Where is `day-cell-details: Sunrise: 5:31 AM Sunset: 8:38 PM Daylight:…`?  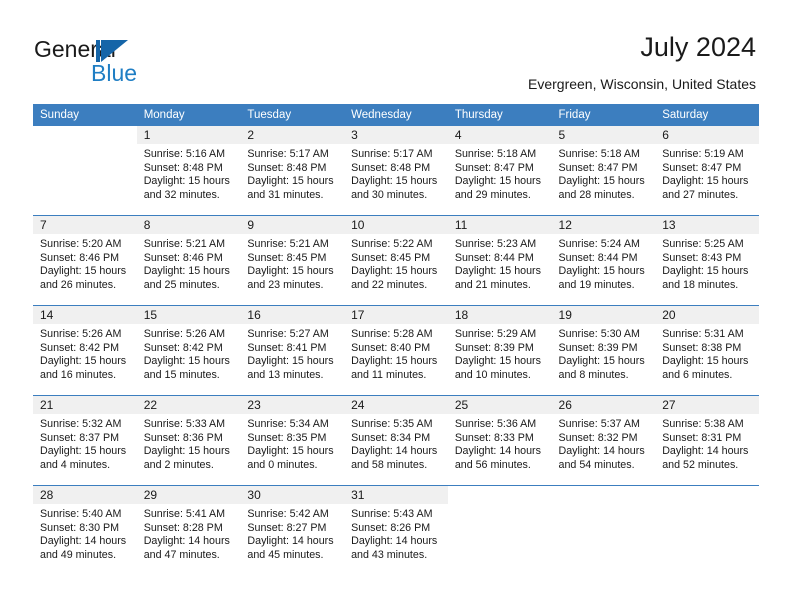
day-cell-details: Sunrise: 5:31 AM Sunset: 8:38 PM Daylight:… is located at coordinates (707, 353).